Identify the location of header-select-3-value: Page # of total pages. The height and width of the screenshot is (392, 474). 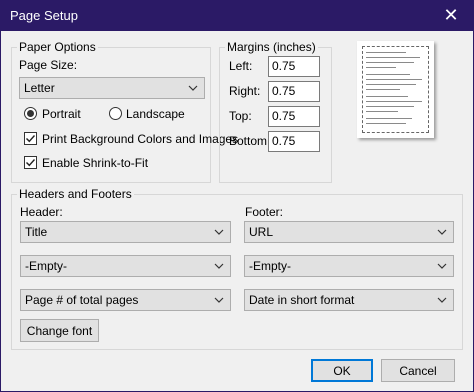
(82, 300).